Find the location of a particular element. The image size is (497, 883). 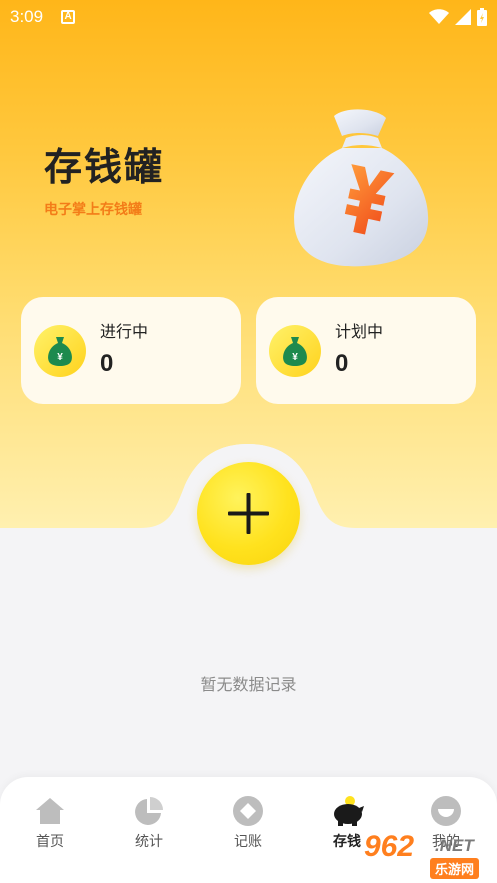

wifi-icon is located at coordinates (439, 16).